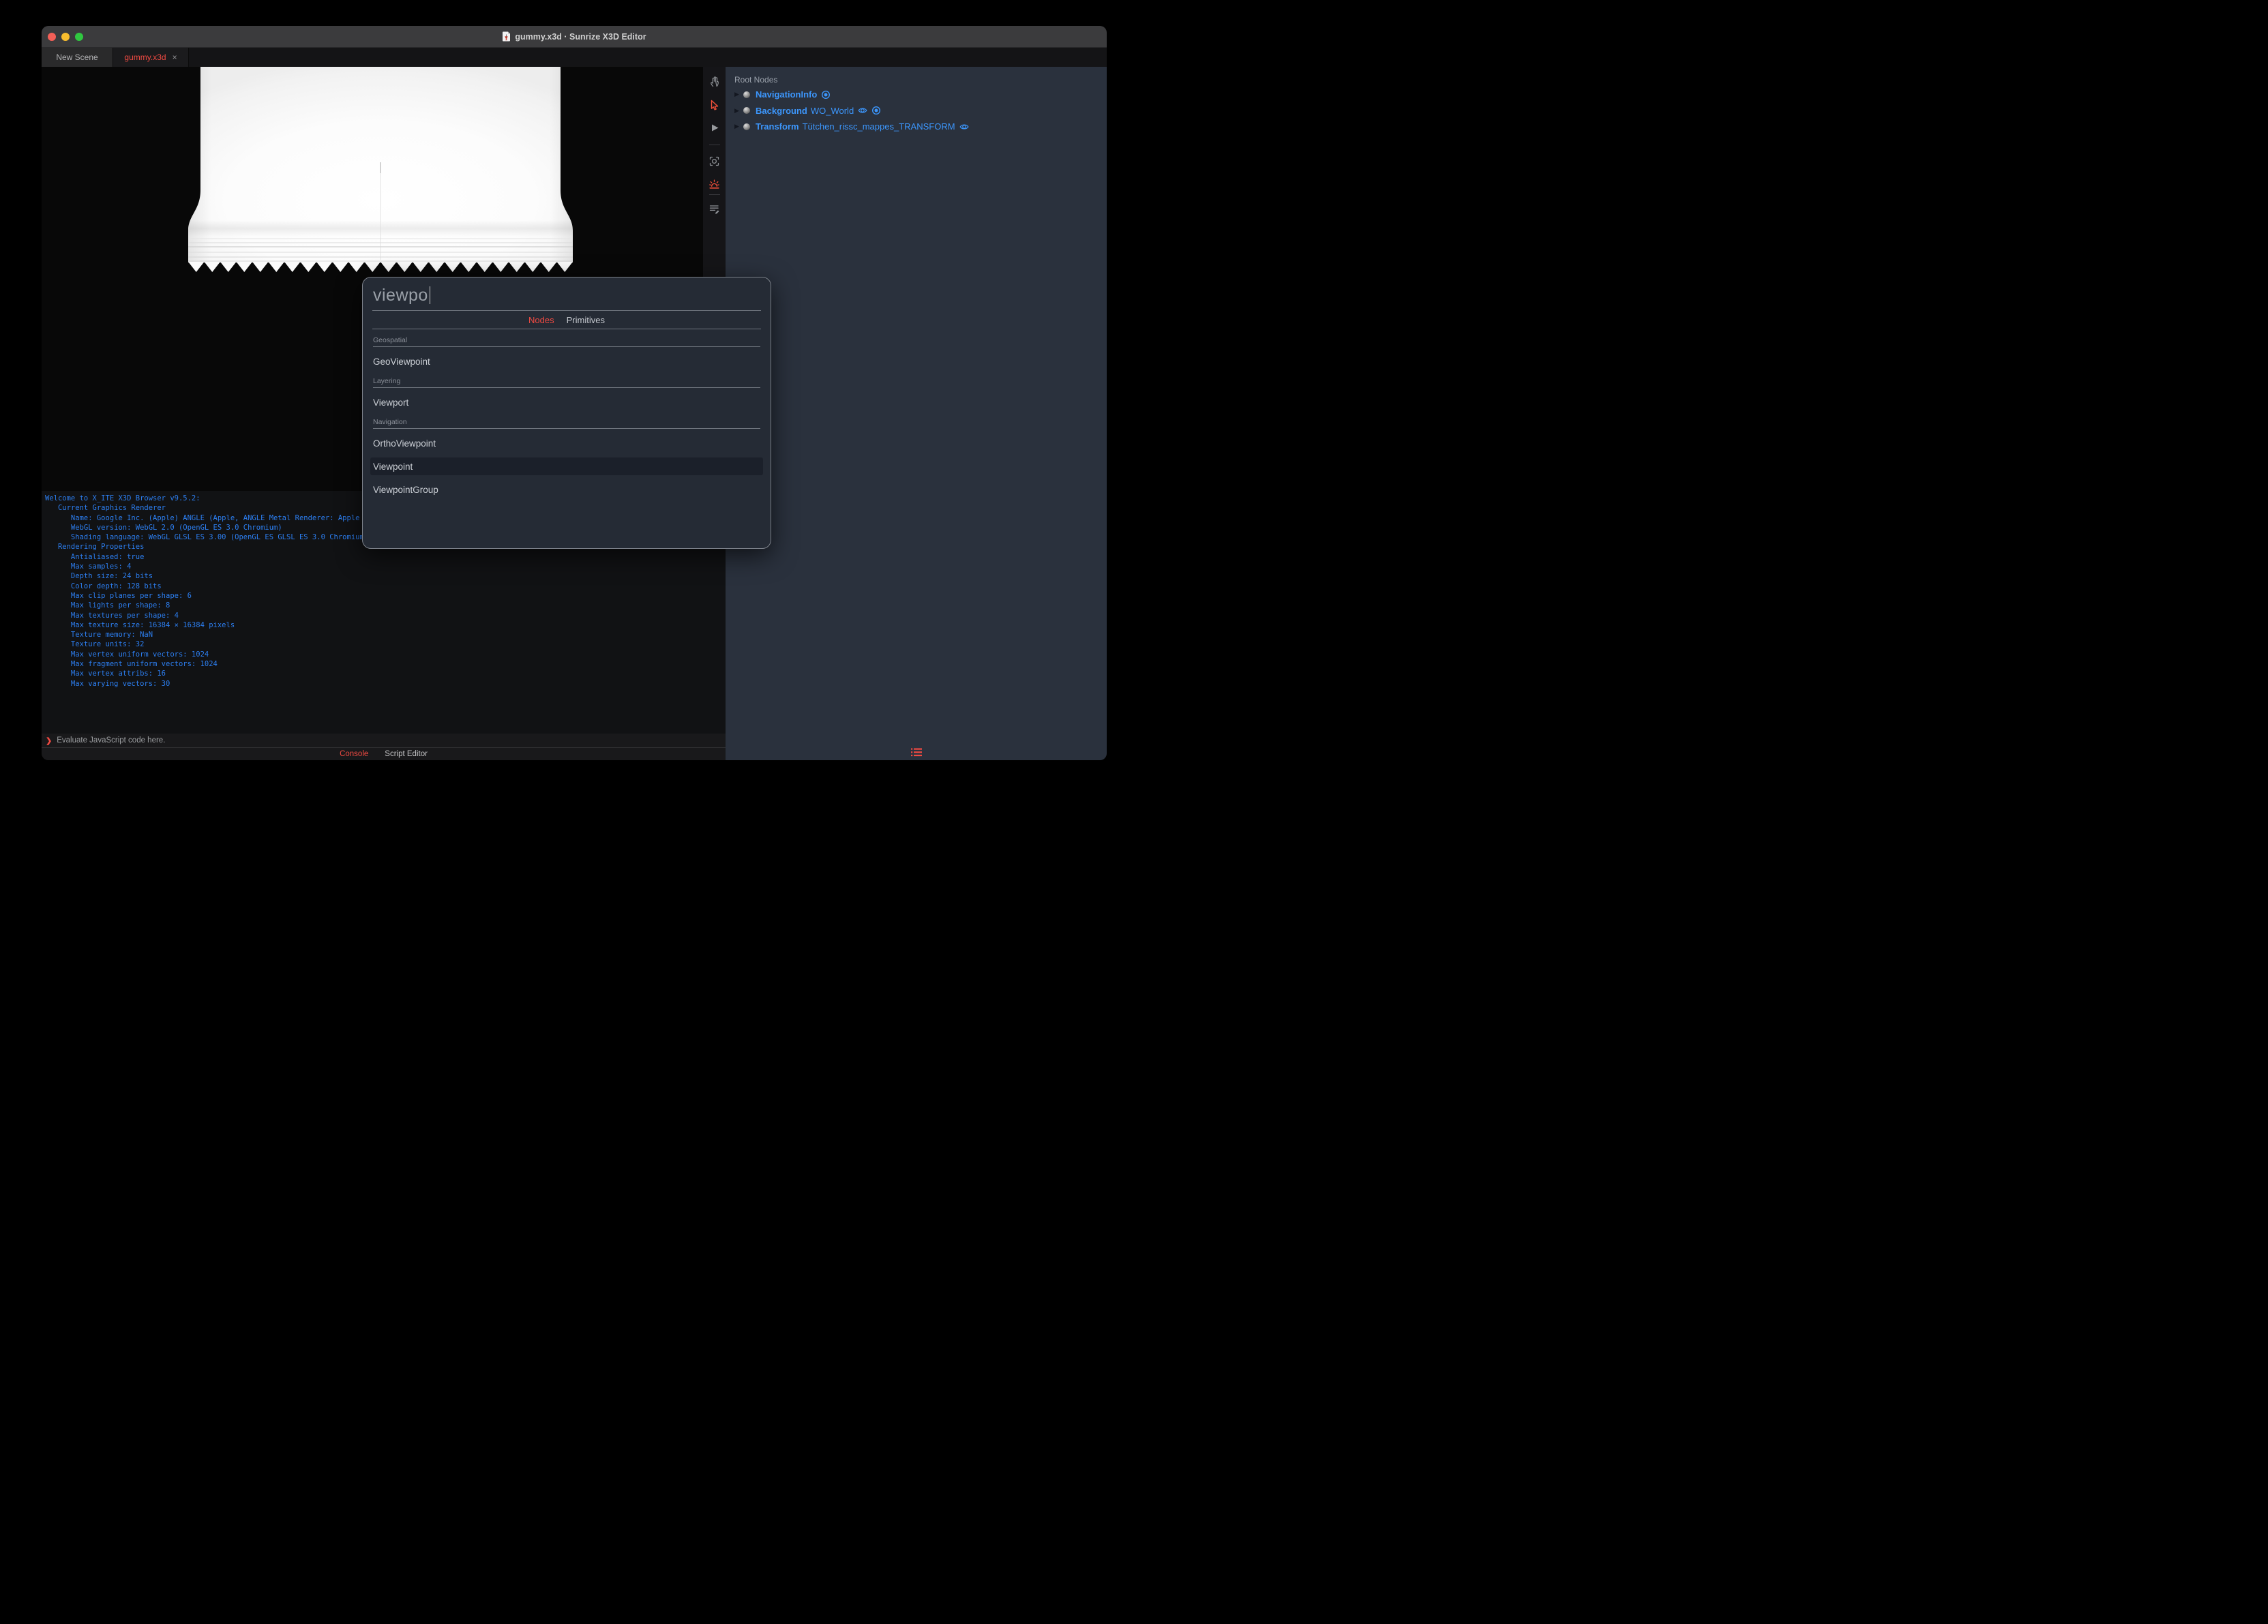 The height and width of the screenshot is (1624, 2268). Describe the element at coordinates (384, 754) in the screenshot. I see `console-tab-bar: Console Script Editor` at that location.